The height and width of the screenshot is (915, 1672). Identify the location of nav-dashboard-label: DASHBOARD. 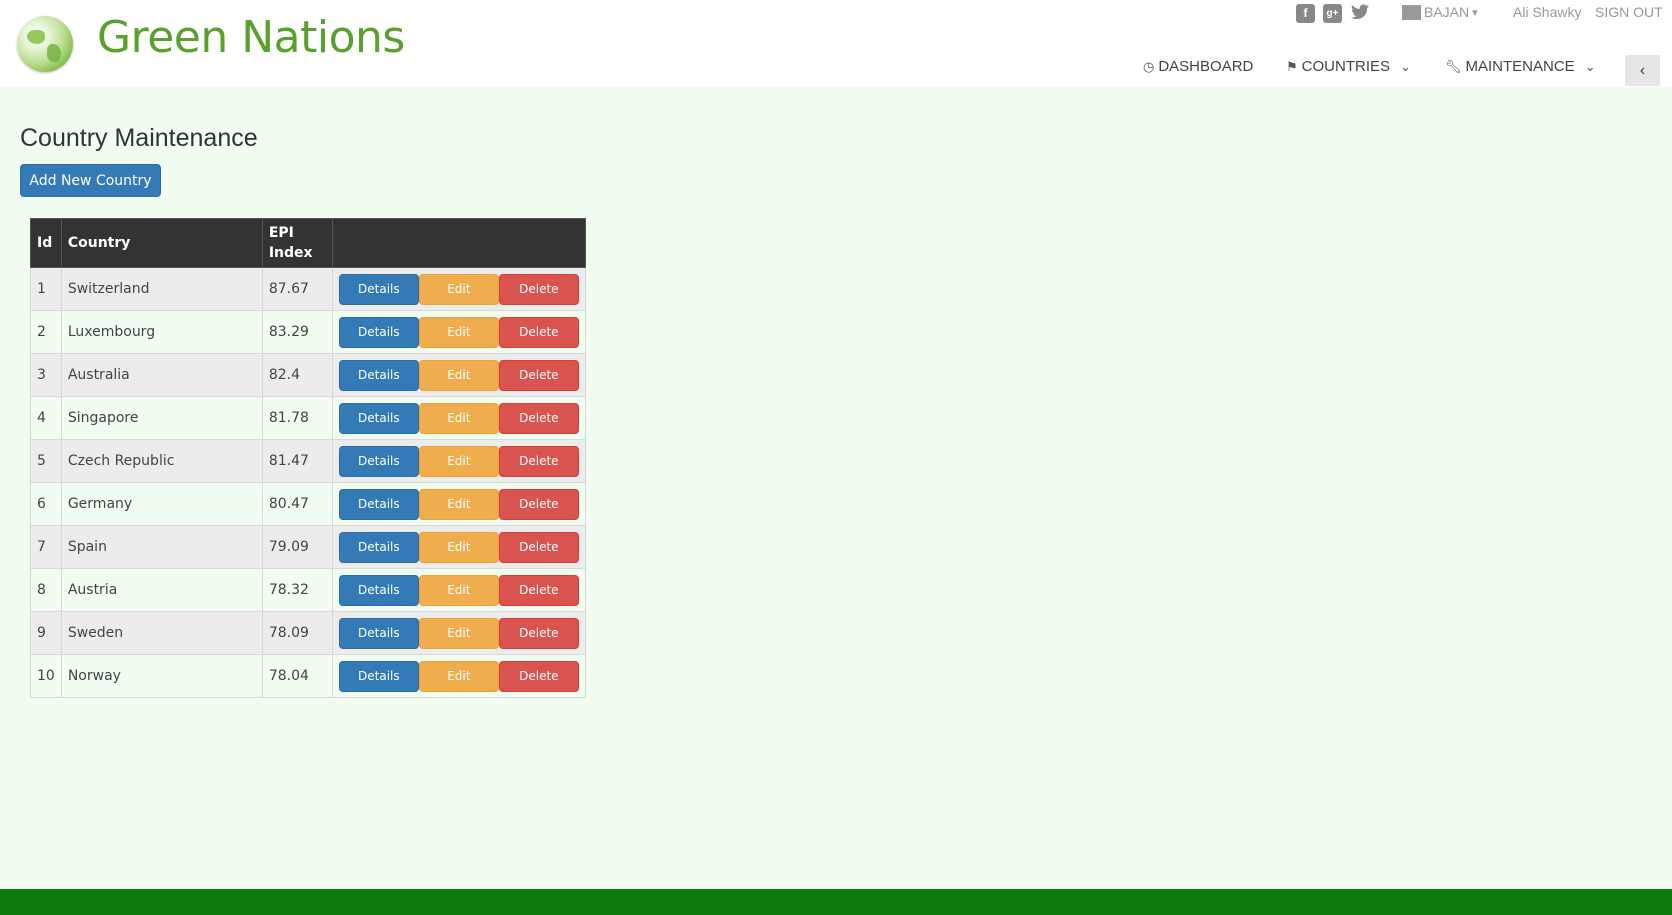
(1206, 66).